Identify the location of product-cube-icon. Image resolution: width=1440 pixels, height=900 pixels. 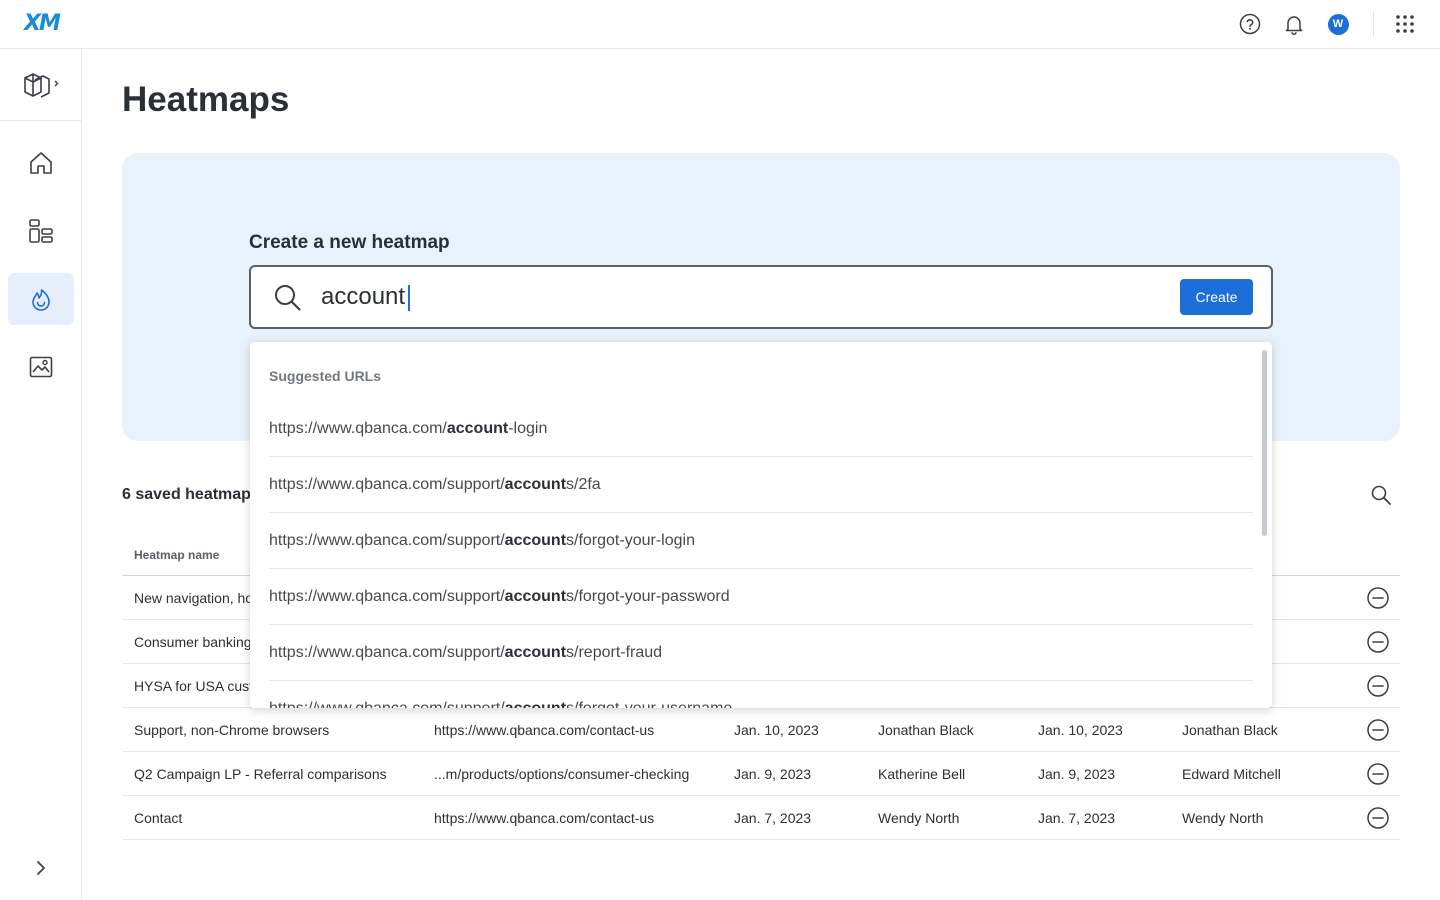
(40, 85).